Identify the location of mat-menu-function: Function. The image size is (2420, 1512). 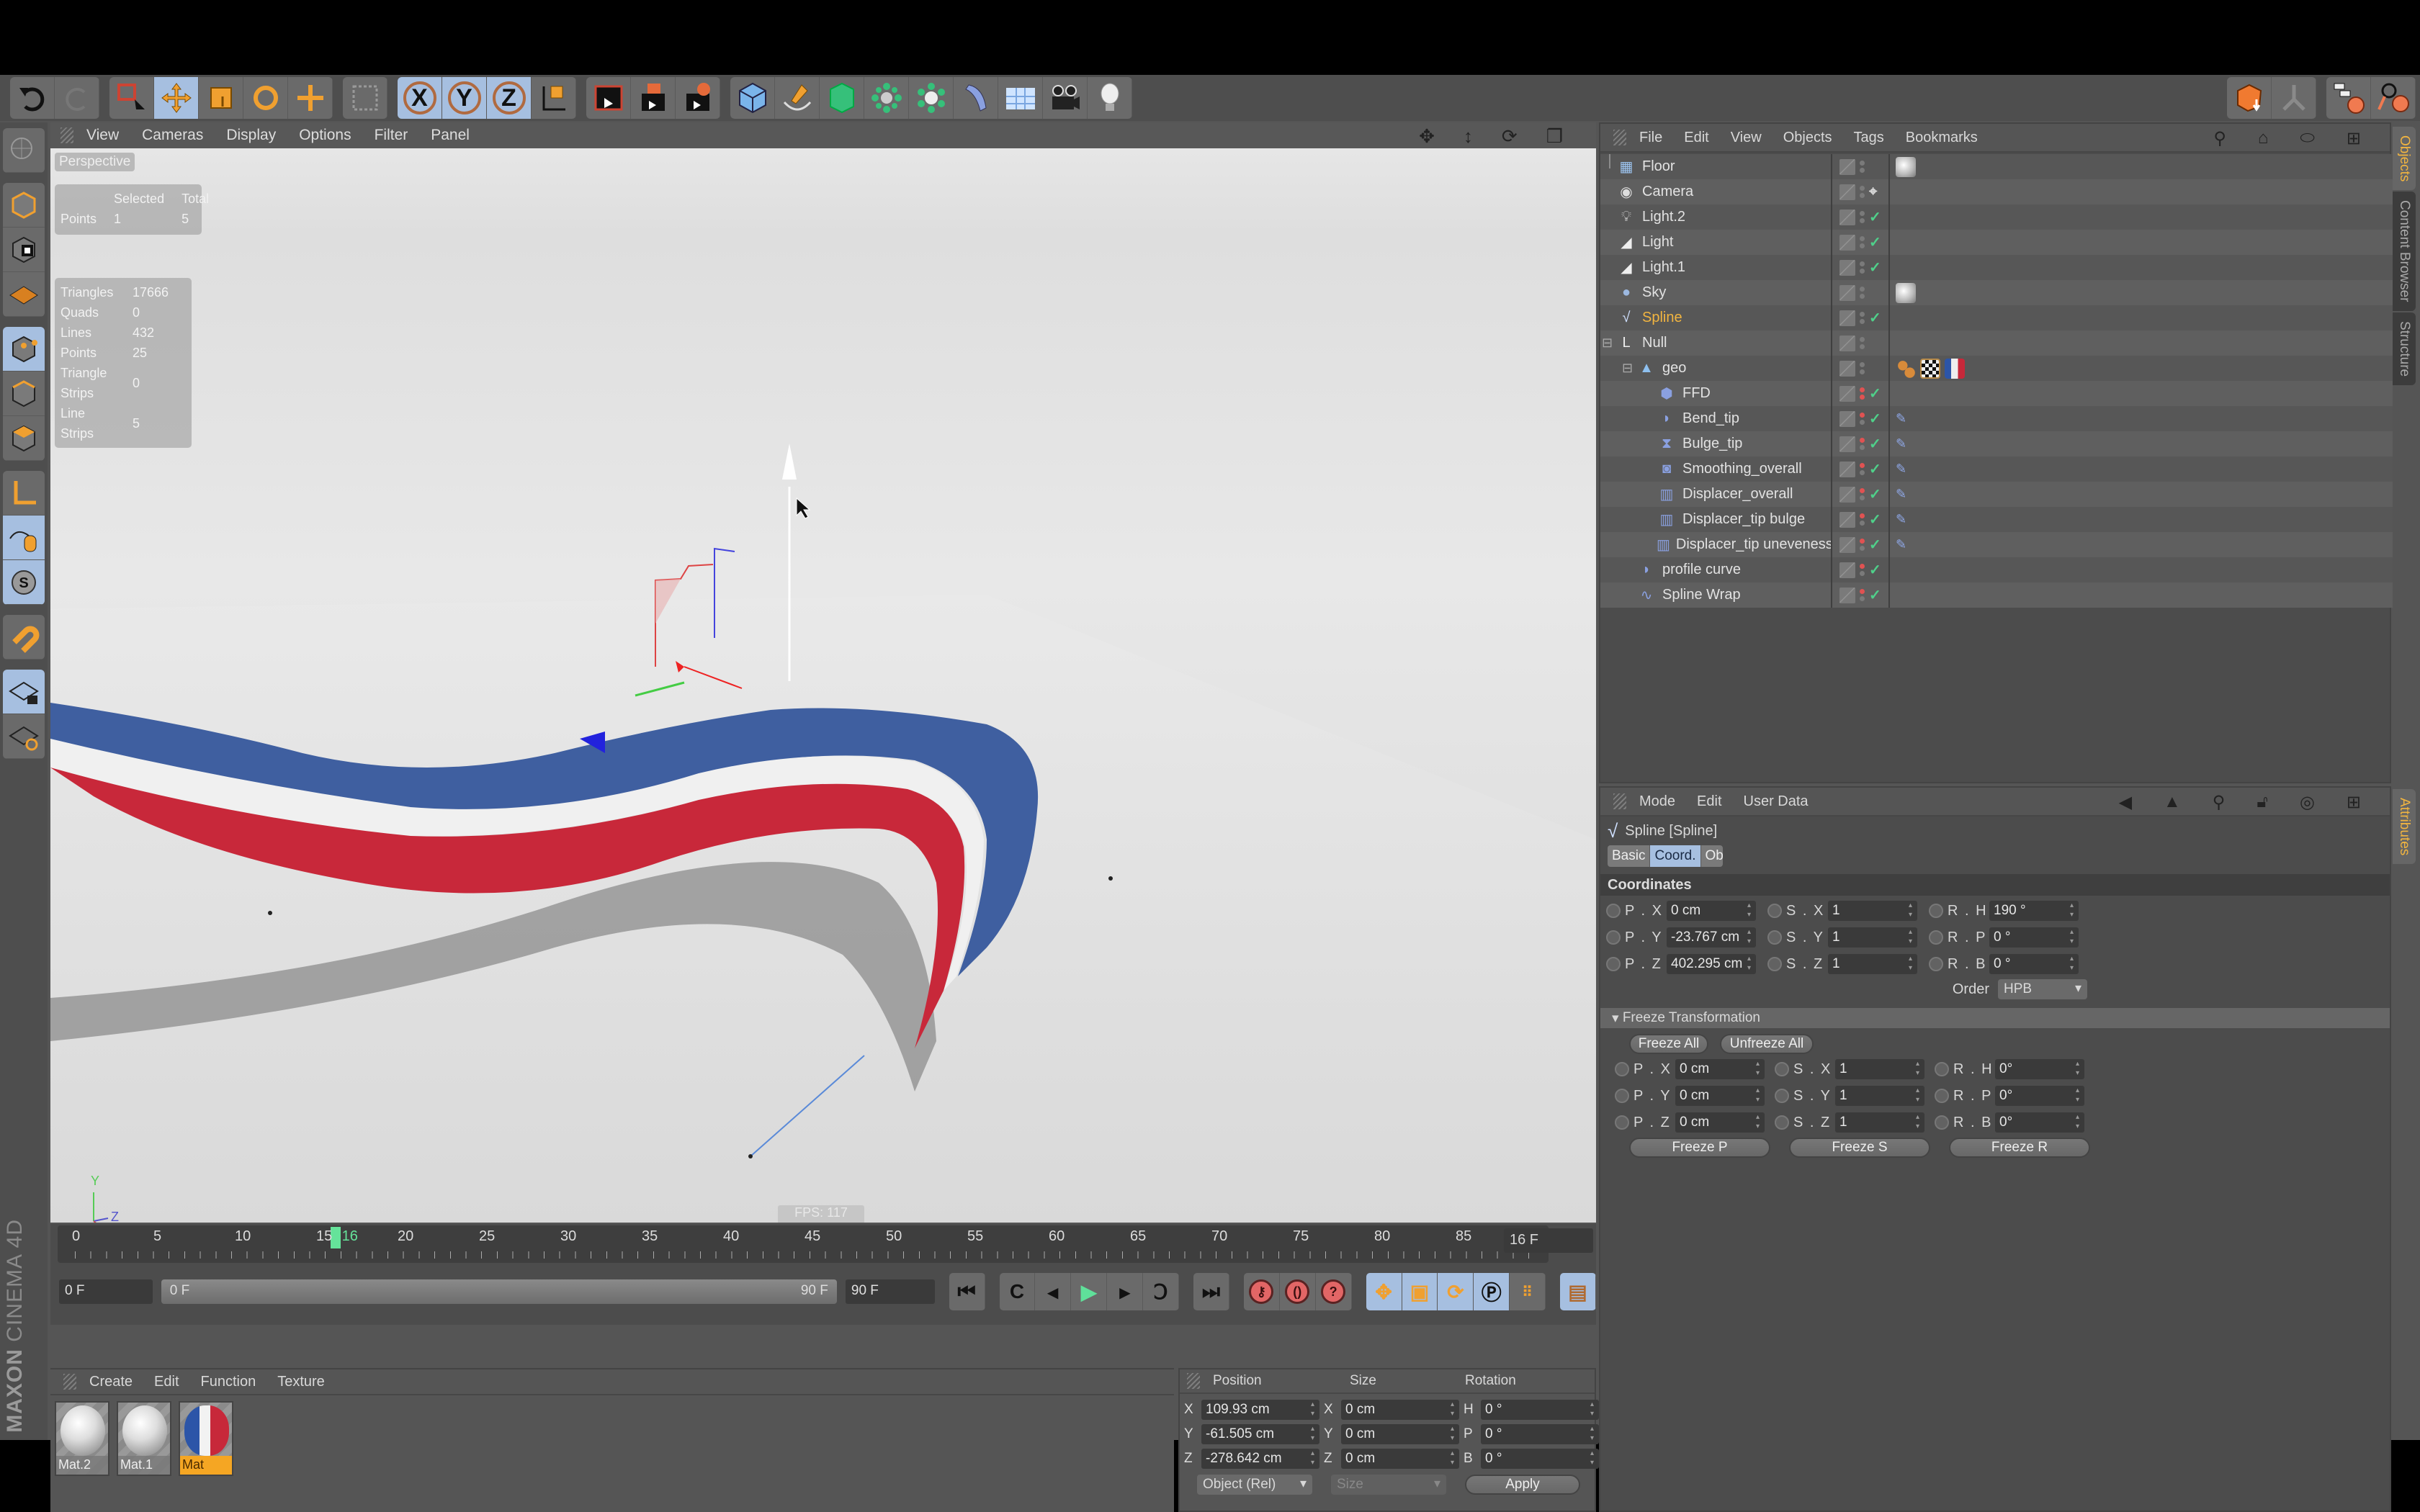
(228, 1382).